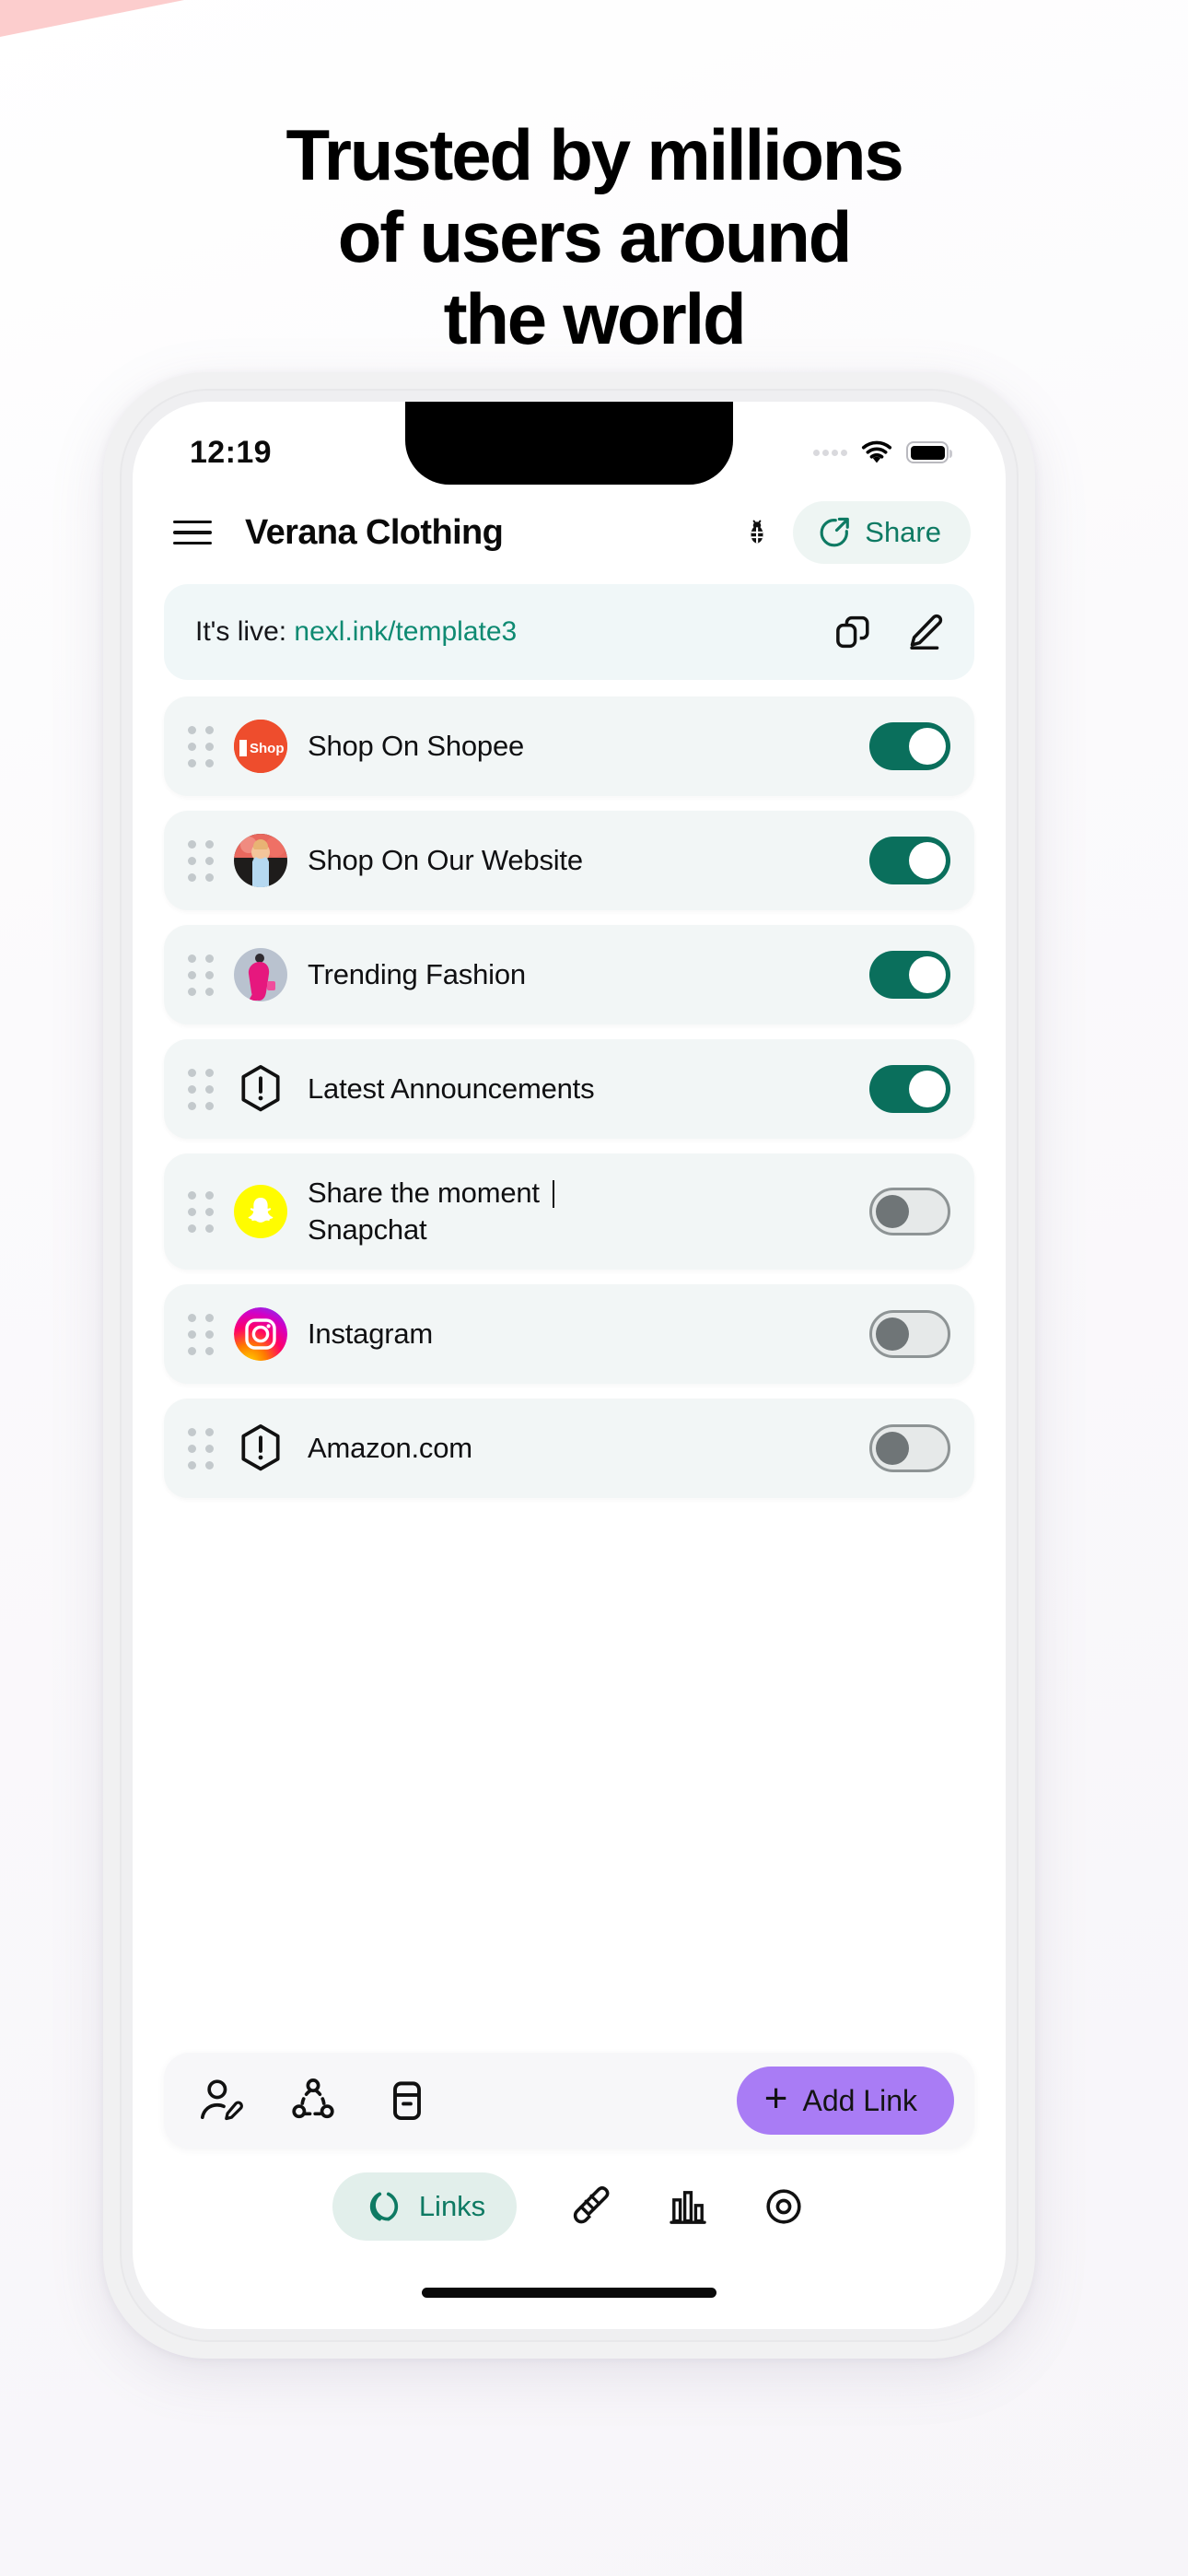  I want to click on home-indicator, so click(569, 2293).